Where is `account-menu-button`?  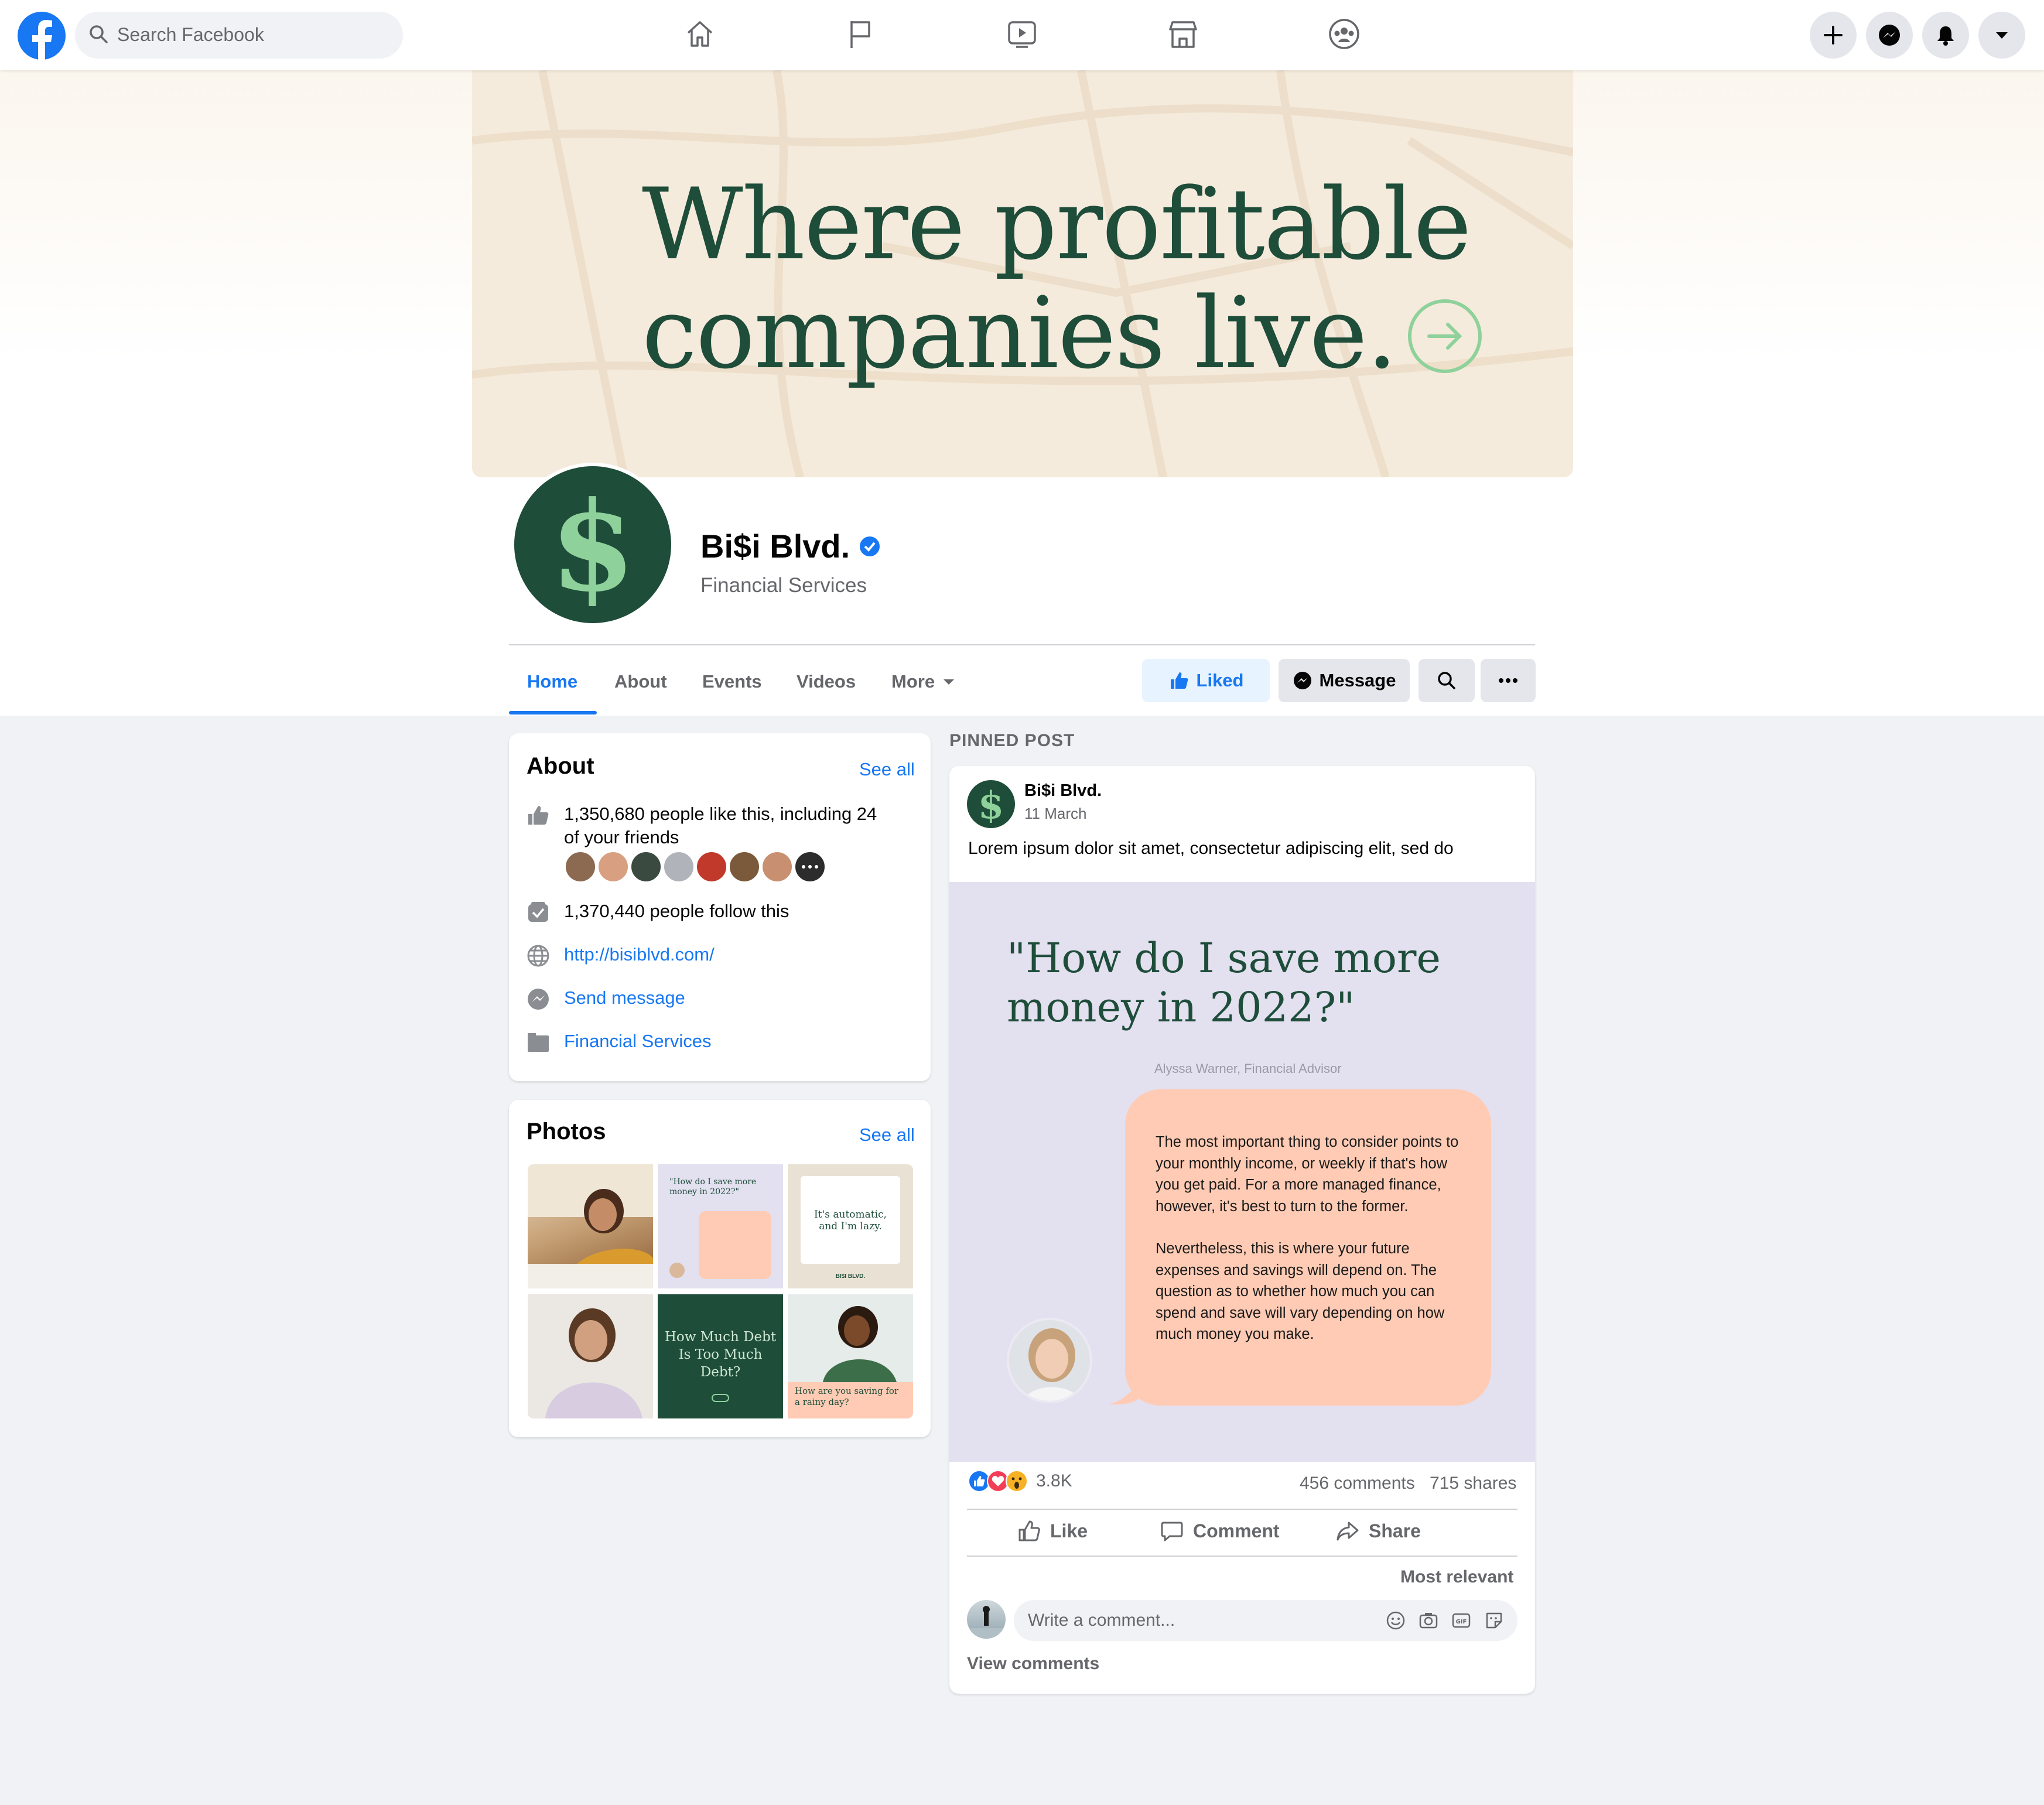
account-menu-button is located at coordinates (2001, 36).